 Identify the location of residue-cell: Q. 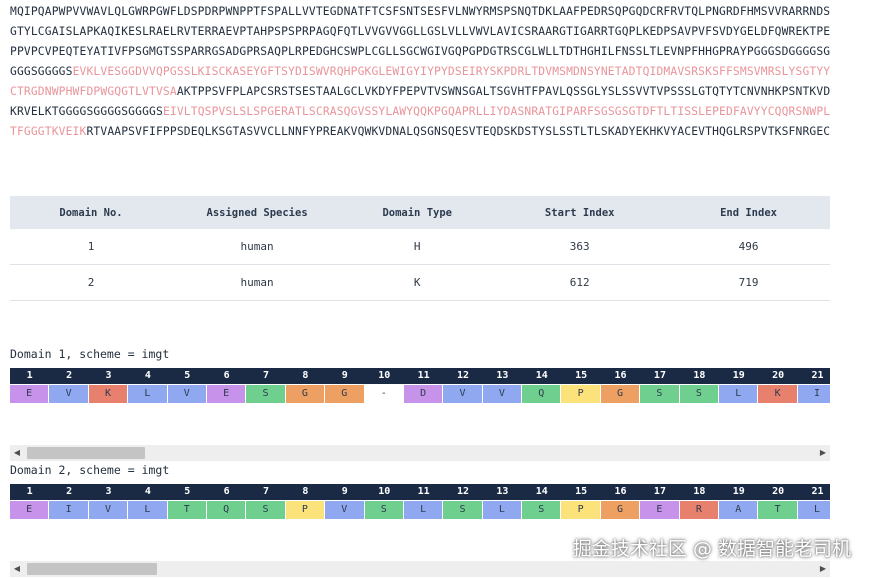
(226, 510).